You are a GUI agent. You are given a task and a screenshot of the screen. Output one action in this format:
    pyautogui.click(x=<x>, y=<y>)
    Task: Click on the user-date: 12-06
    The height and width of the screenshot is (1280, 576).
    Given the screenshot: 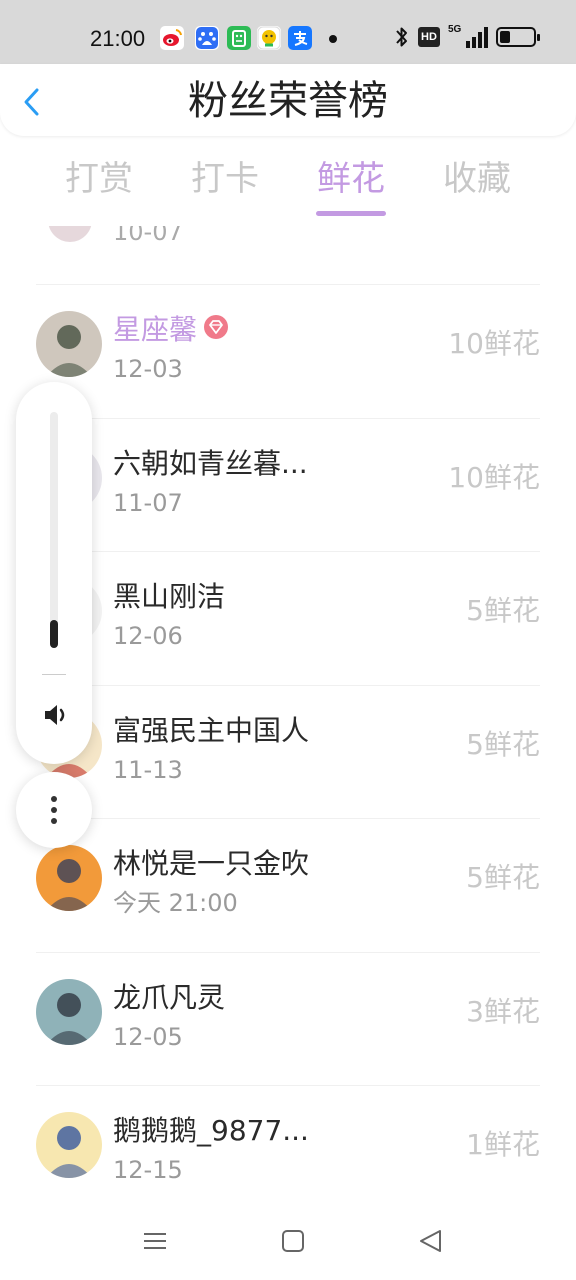 What is the action you would take?
    pyautogui.click(x=148, y=636)
    